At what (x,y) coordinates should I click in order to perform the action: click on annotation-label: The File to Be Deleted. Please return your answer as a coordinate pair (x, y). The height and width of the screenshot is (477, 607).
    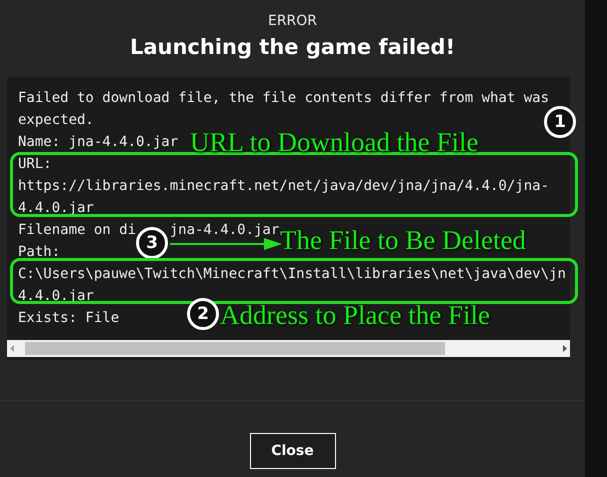
    Looking at the image, I should click on (403, 240).